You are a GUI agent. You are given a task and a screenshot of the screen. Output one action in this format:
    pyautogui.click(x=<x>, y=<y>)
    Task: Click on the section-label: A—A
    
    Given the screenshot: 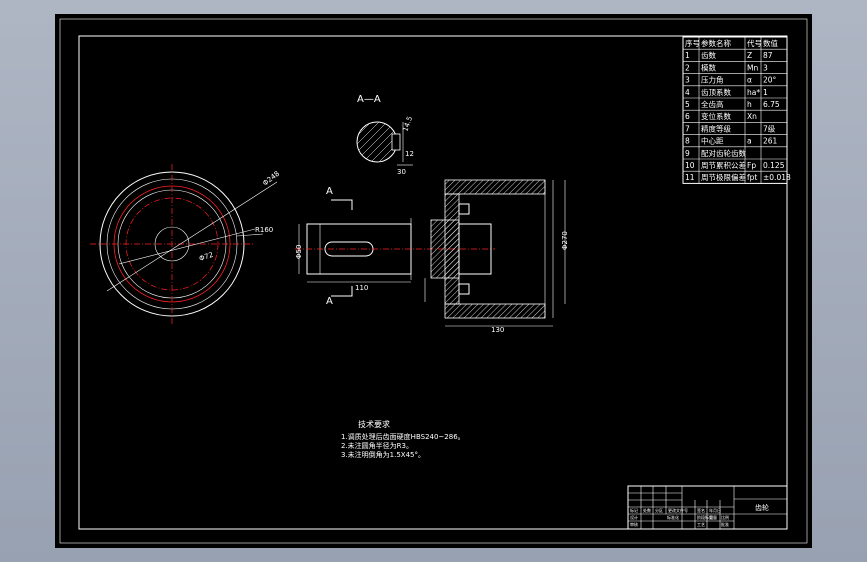 What is the action you would take?
    pyautogui.click(x=369, y=99)
    